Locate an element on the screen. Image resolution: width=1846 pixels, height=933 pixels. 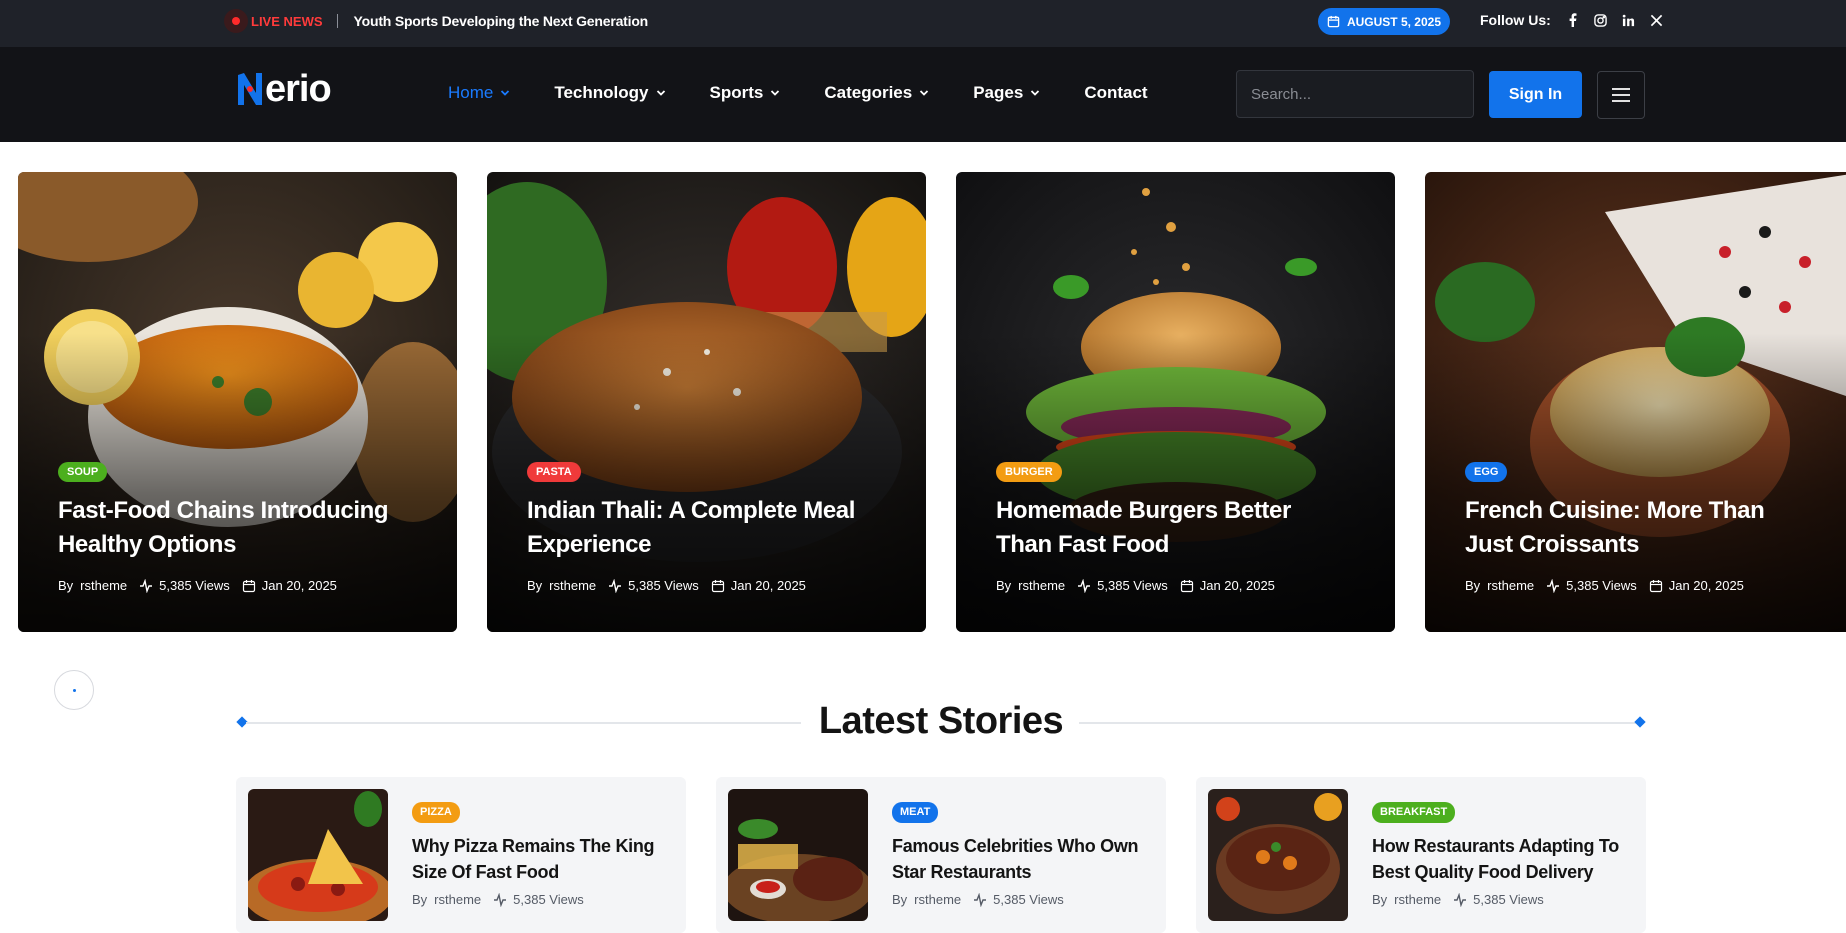
site-logo: erio is located at coordinates (284, 89).